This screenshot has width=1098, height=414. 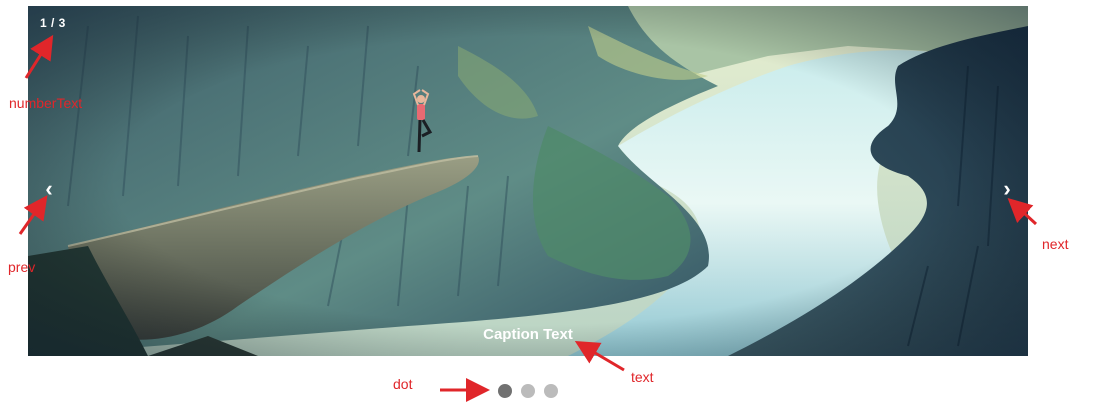 I want to click on annotation-number-text: numberText, so click(x=46, y=103).